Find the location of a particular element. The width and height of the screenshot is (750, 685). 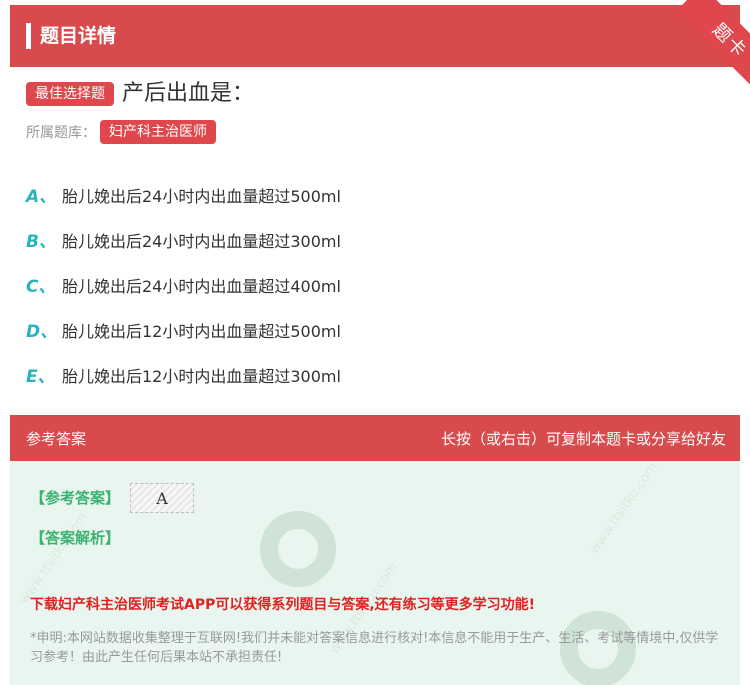

option-text: 胎儿娩出后12小时内出血量超过300ml is located at coordinates (201, 376).